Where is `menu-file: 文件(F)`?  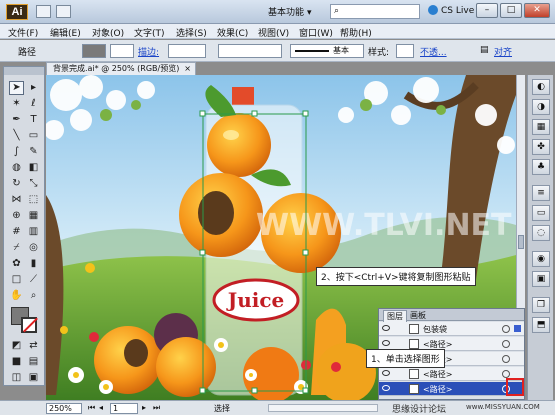 menu-file: 文件(F) is located at coordinates (23, 32).